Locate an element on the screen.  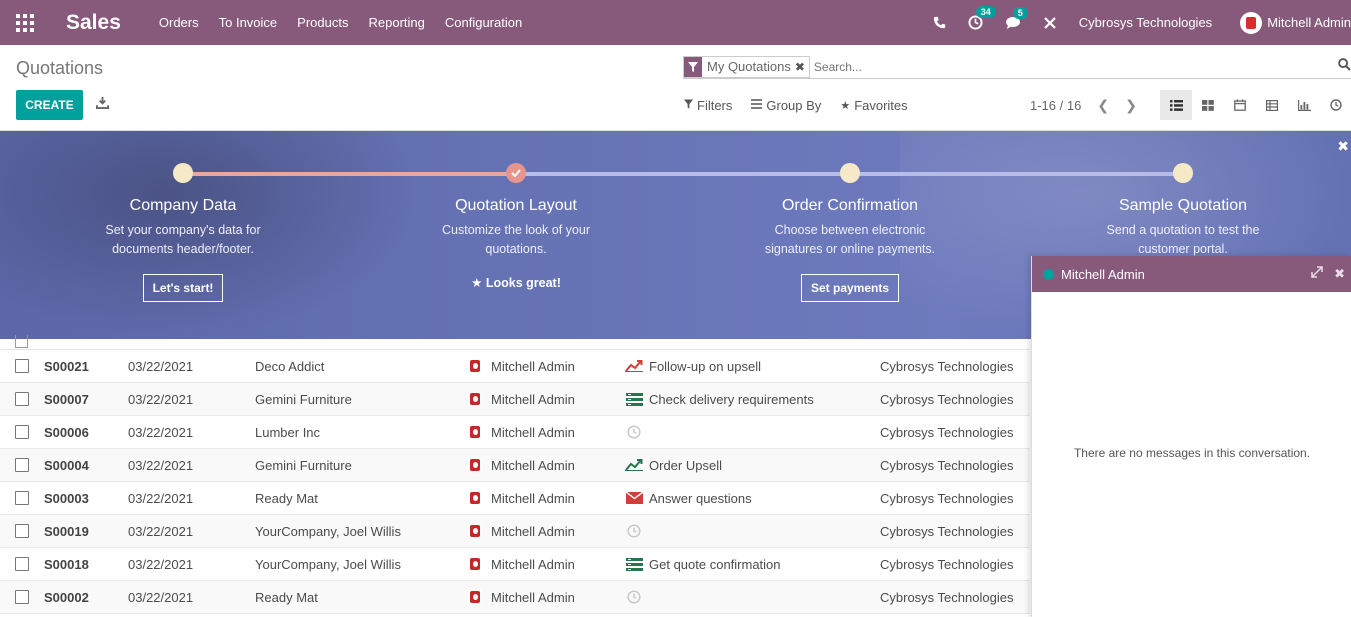
search-icon is located at coordinates (1344, 66).